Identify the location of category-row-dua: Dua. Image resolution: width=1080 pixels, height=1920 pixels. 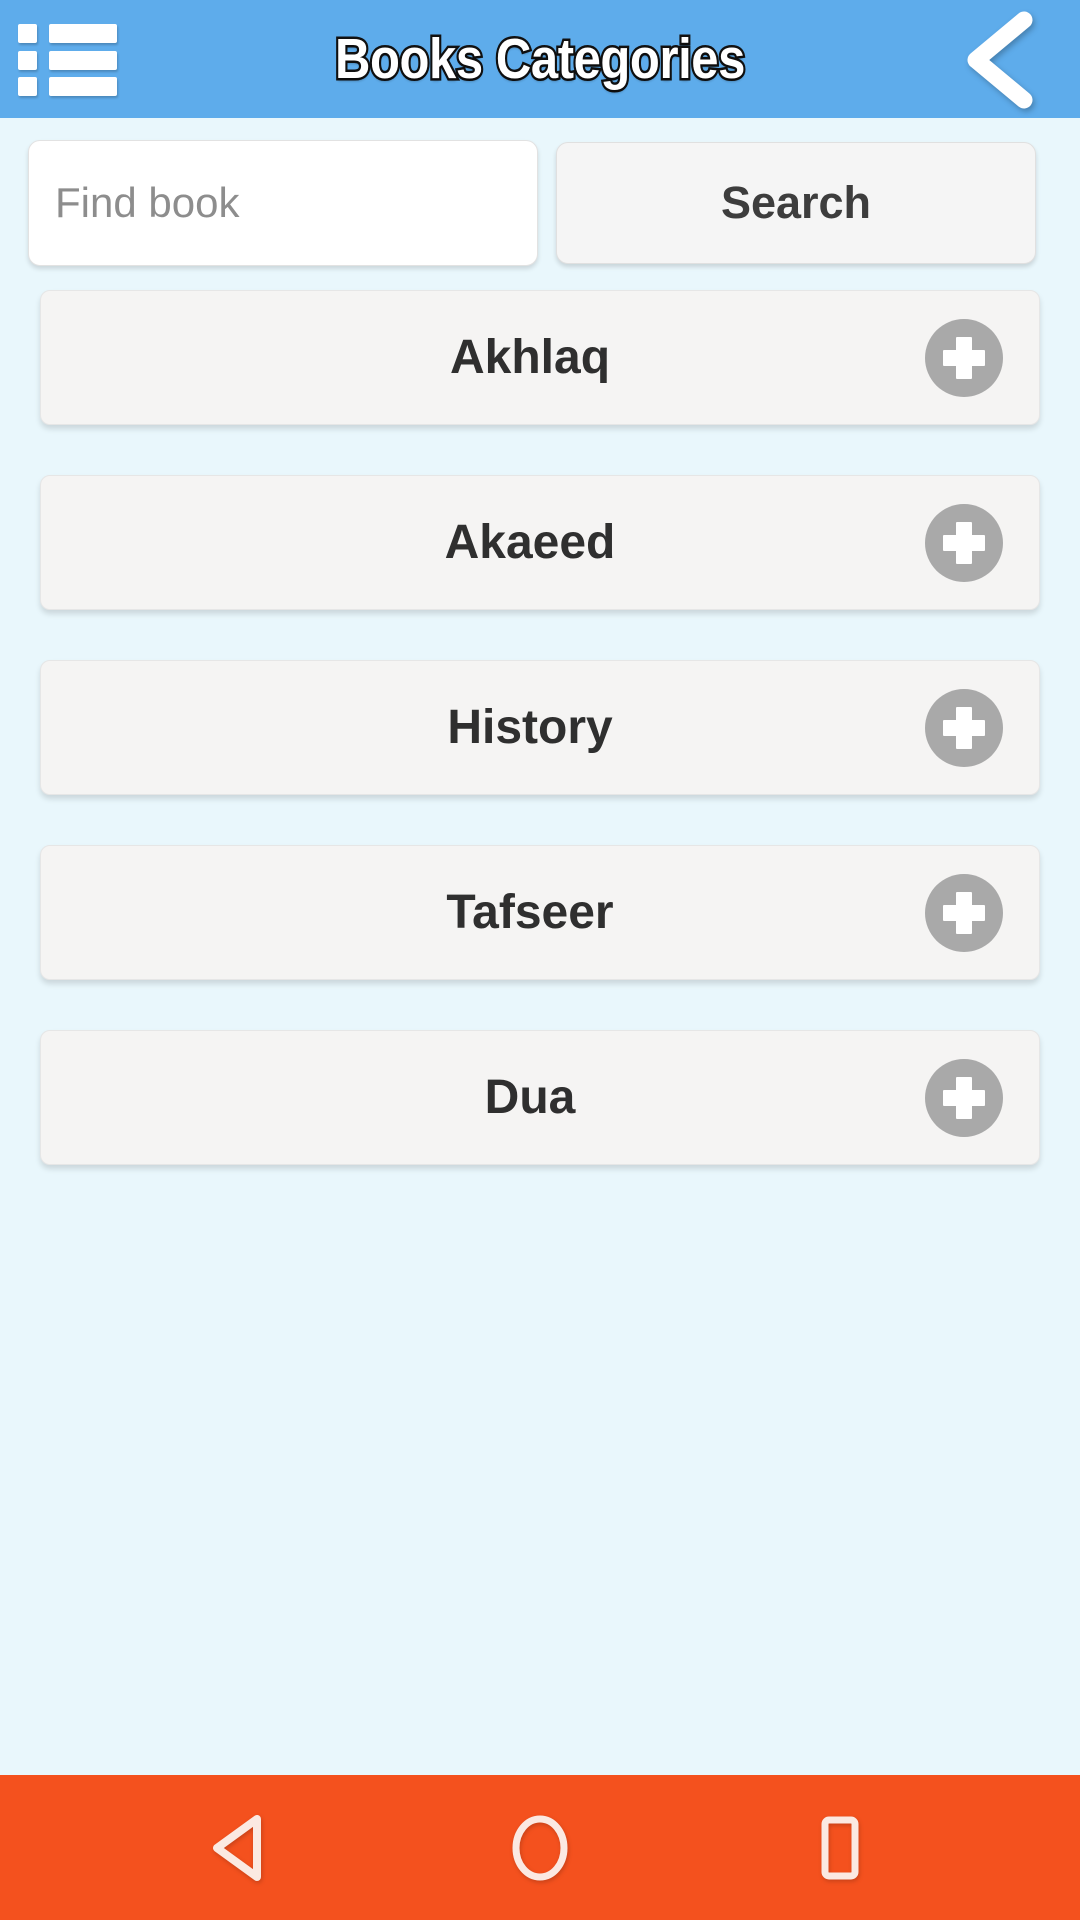
(540, 1097).